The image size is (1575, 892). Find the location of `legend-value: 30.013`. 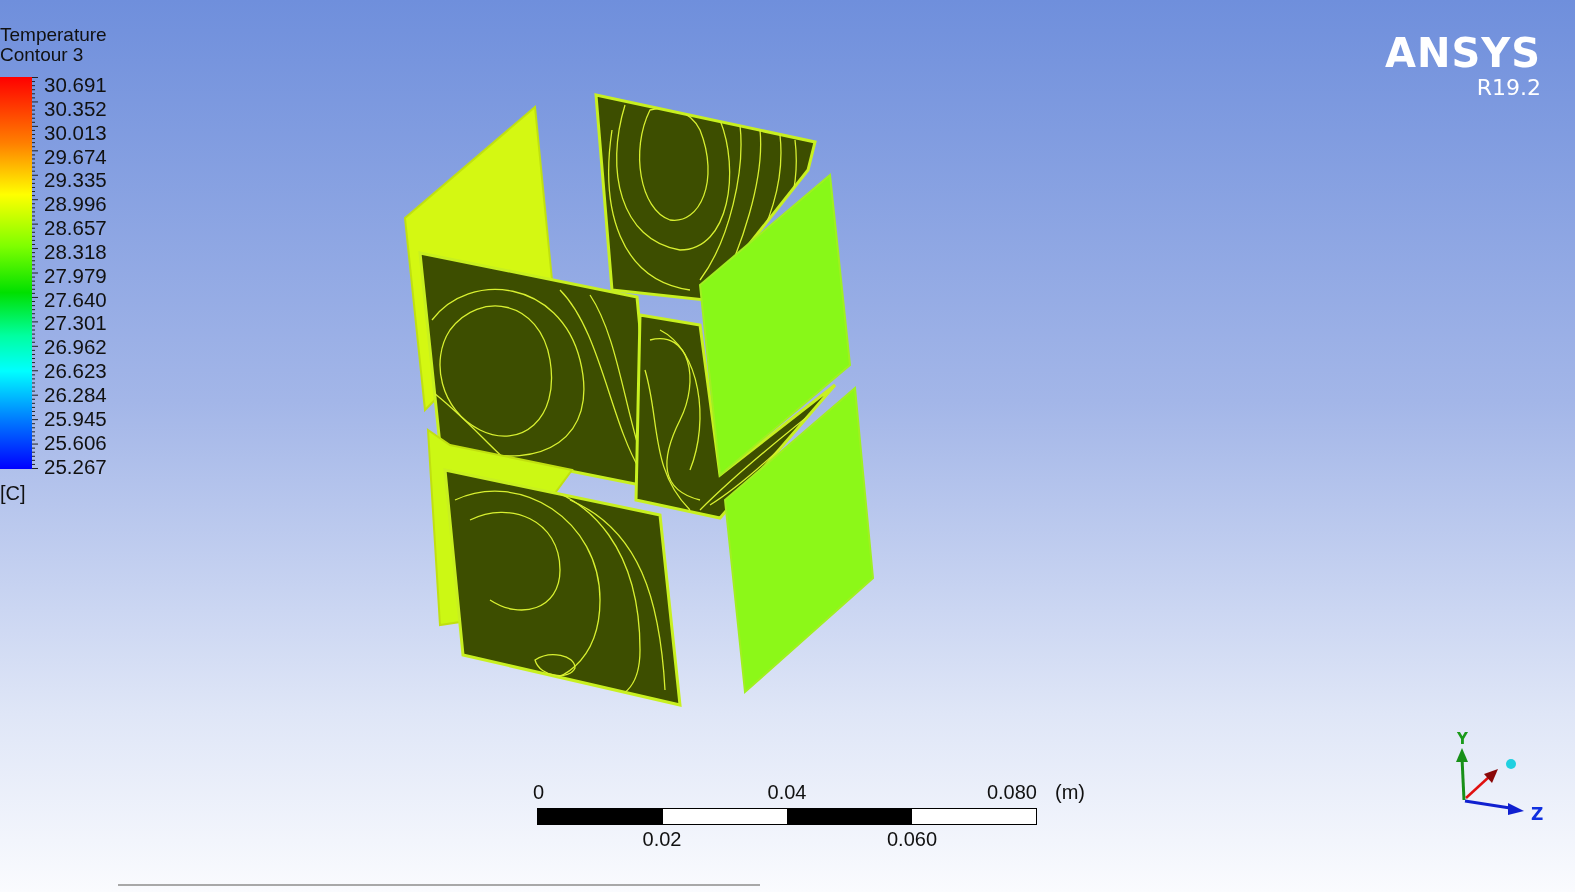

legend-value: 30.013 is located at coordinates (75, 132).